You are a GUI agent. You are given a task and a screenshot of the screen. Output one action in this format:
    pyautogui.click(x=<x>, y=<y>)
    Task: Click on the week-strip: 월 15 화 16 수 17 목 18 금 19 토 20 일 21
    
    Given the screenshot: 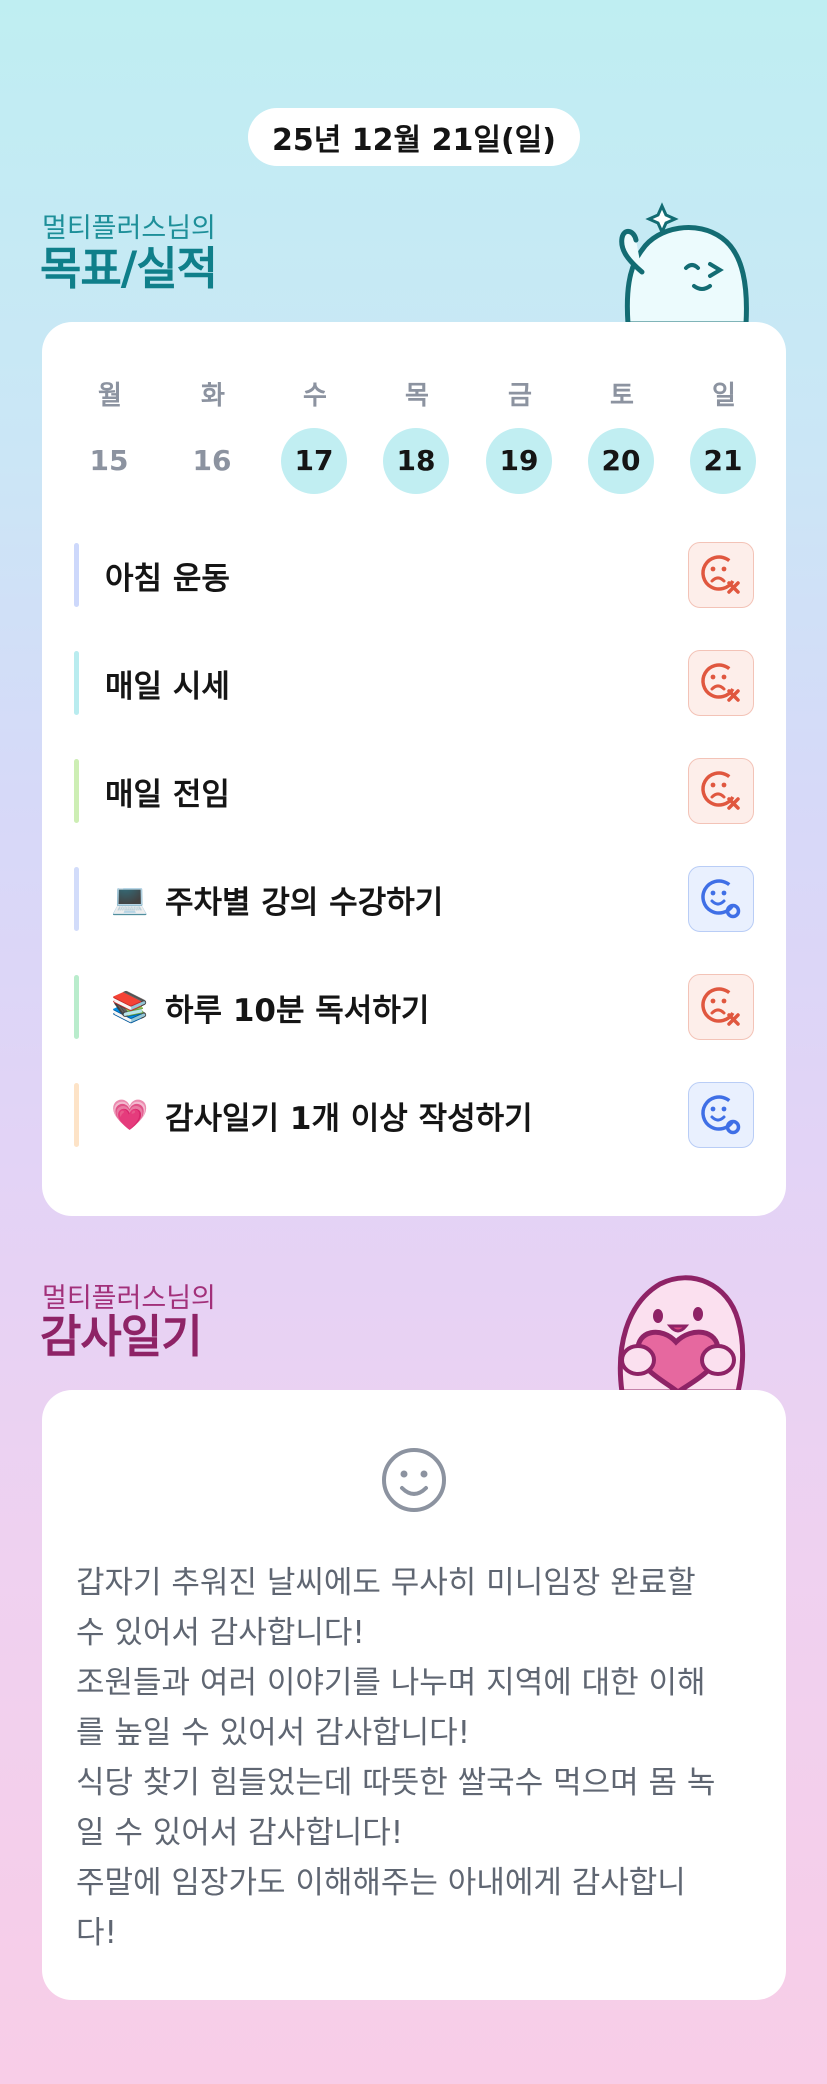 What is the action you would take?
    pyautogui.click(x=414, y=436)
    